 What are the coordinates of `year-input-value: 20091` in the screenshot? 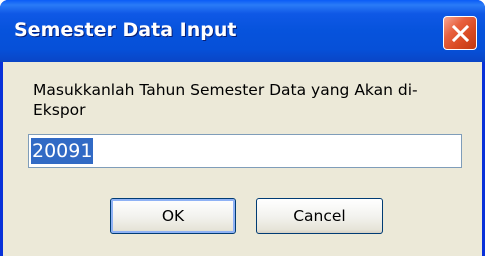 It's located at (62, 151).